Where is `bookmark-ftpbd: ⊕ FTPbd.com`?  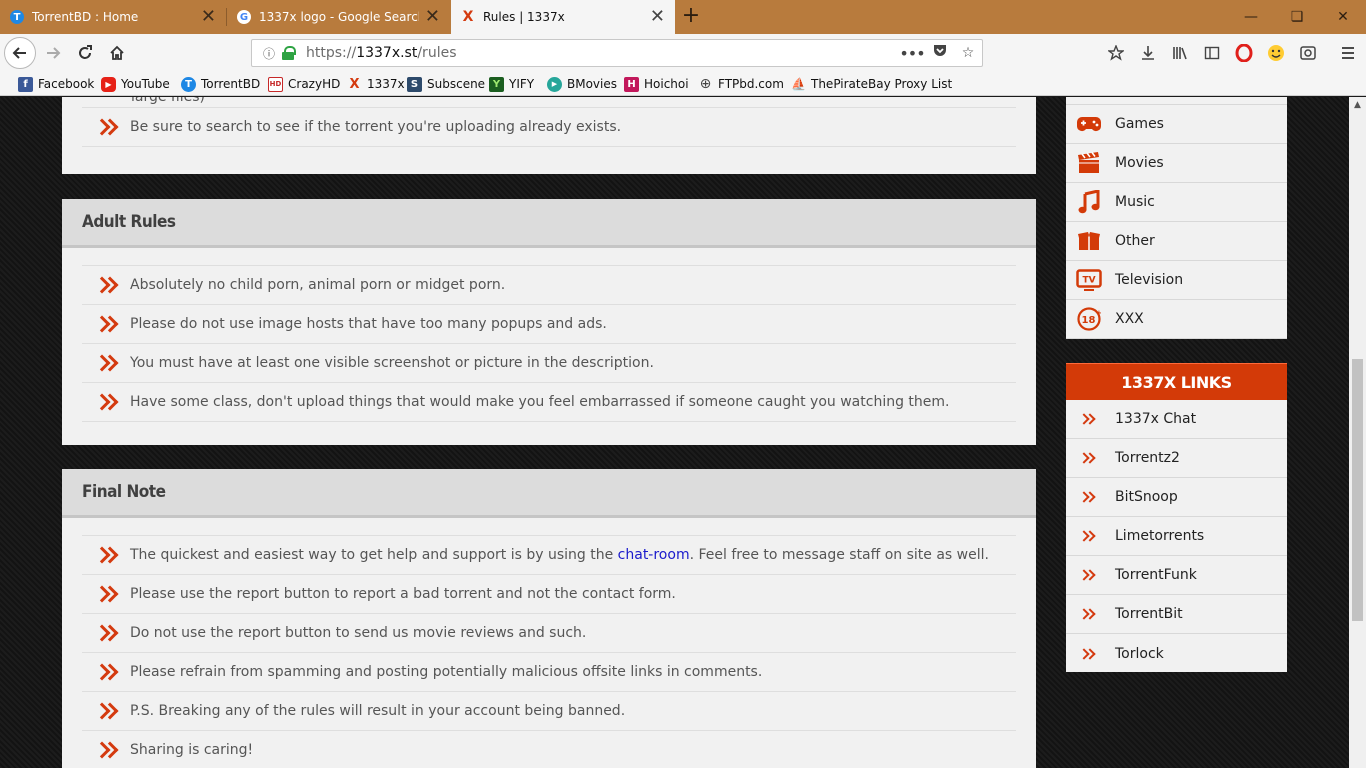
bookmark-ftpbd: ⊕ FTPbd.com is located at coordinates (741, 84).